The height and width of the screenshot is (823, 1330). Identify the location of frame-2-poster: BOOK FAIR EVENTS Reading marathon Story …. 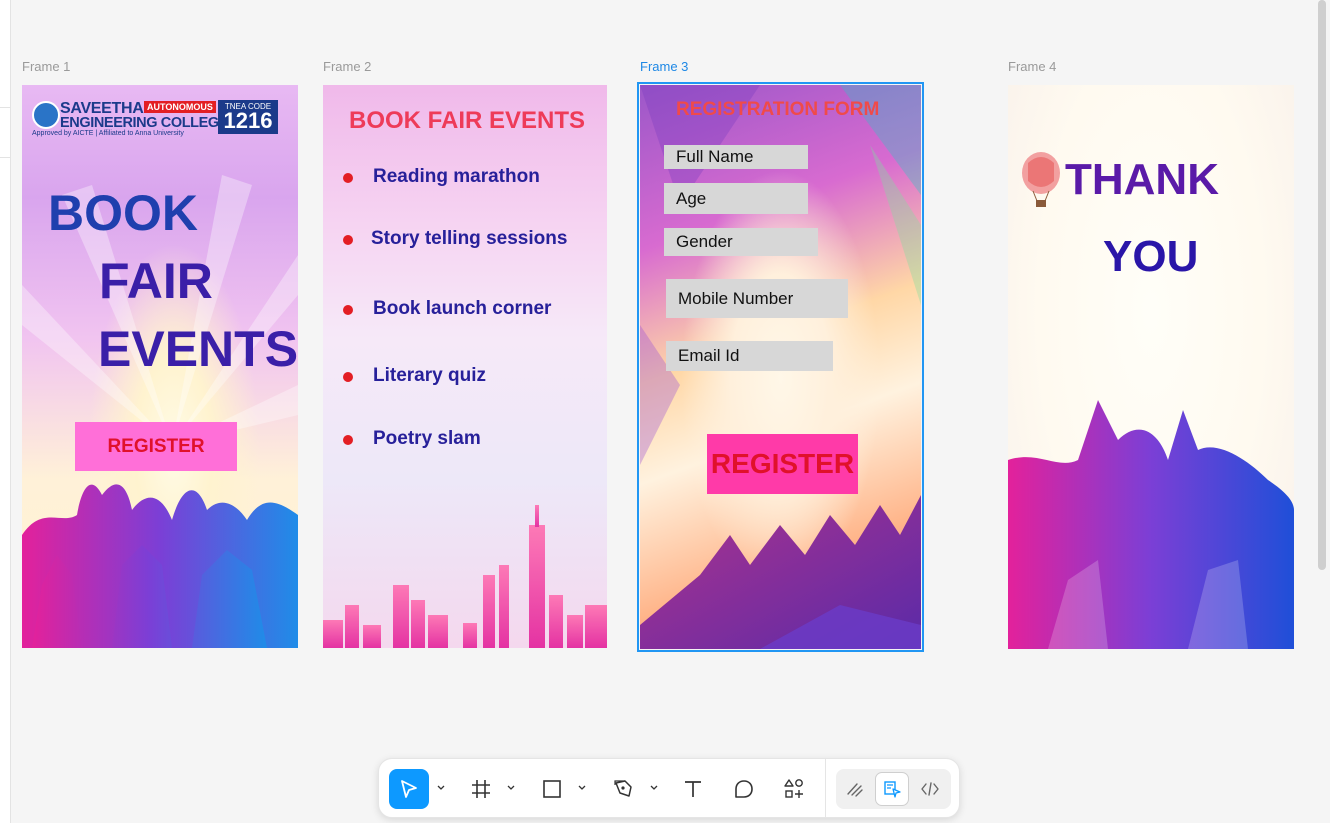
(465, 366).